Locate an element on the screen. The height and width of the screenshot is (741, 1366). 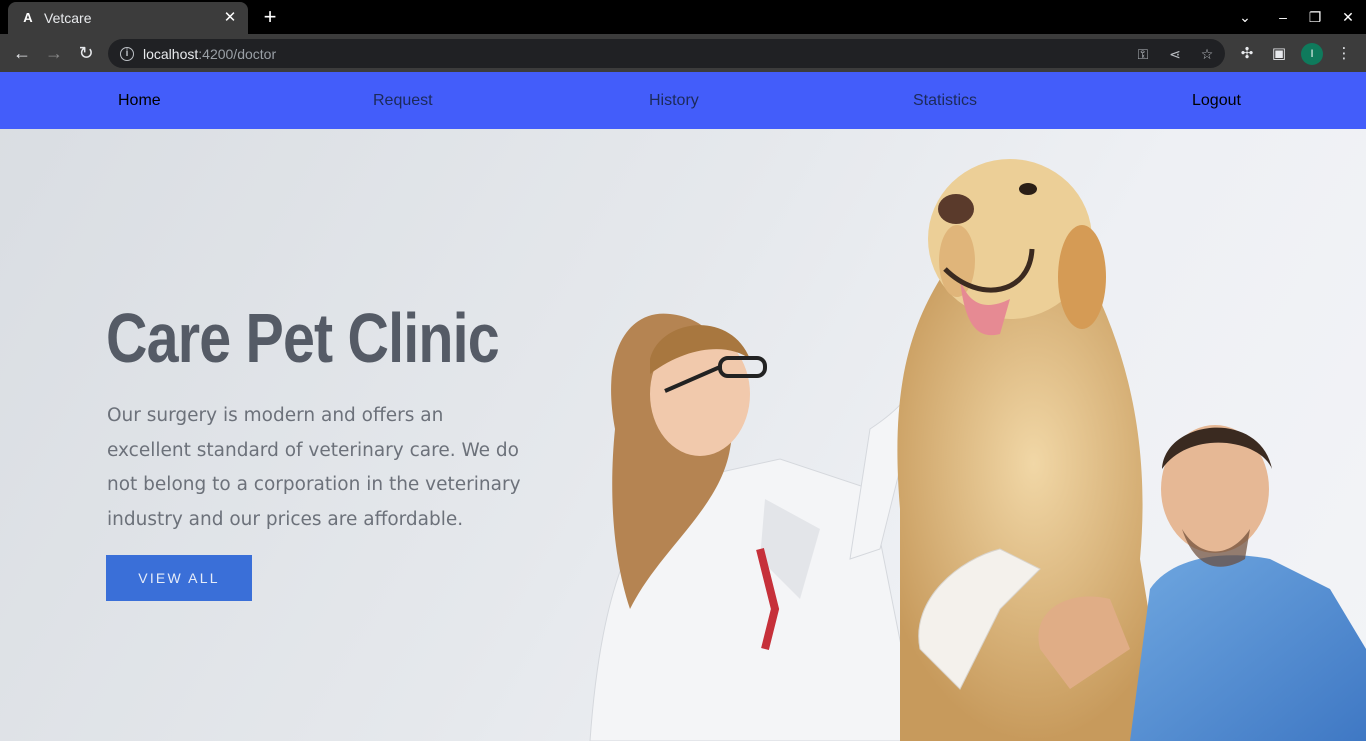
top-navbar: Home Request History Statistics Logout is located at coordinates (683, 100).